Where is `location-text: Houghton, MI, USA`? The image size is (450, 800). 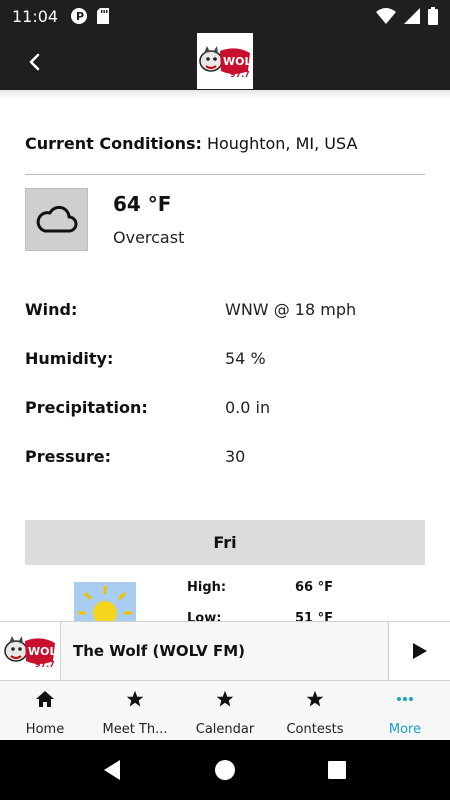 location-text: Houghton, MI, USA is located at coordinates (282, 143).